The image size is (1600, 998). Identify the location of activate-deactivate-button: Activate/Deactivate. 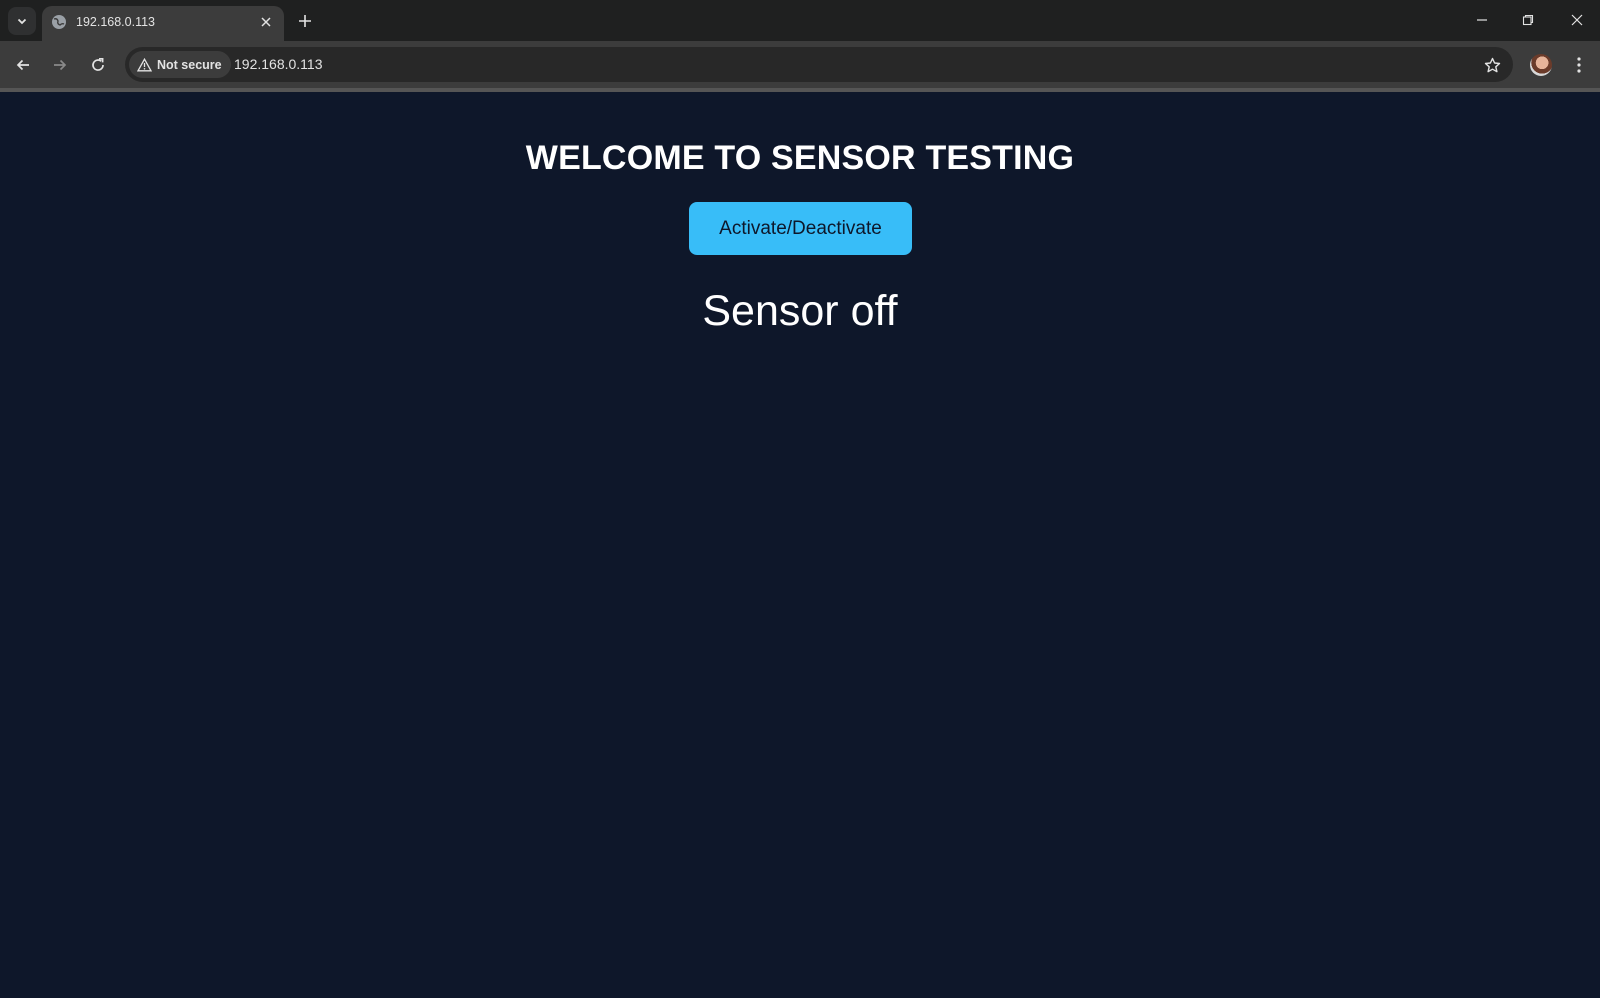
(800, 228).